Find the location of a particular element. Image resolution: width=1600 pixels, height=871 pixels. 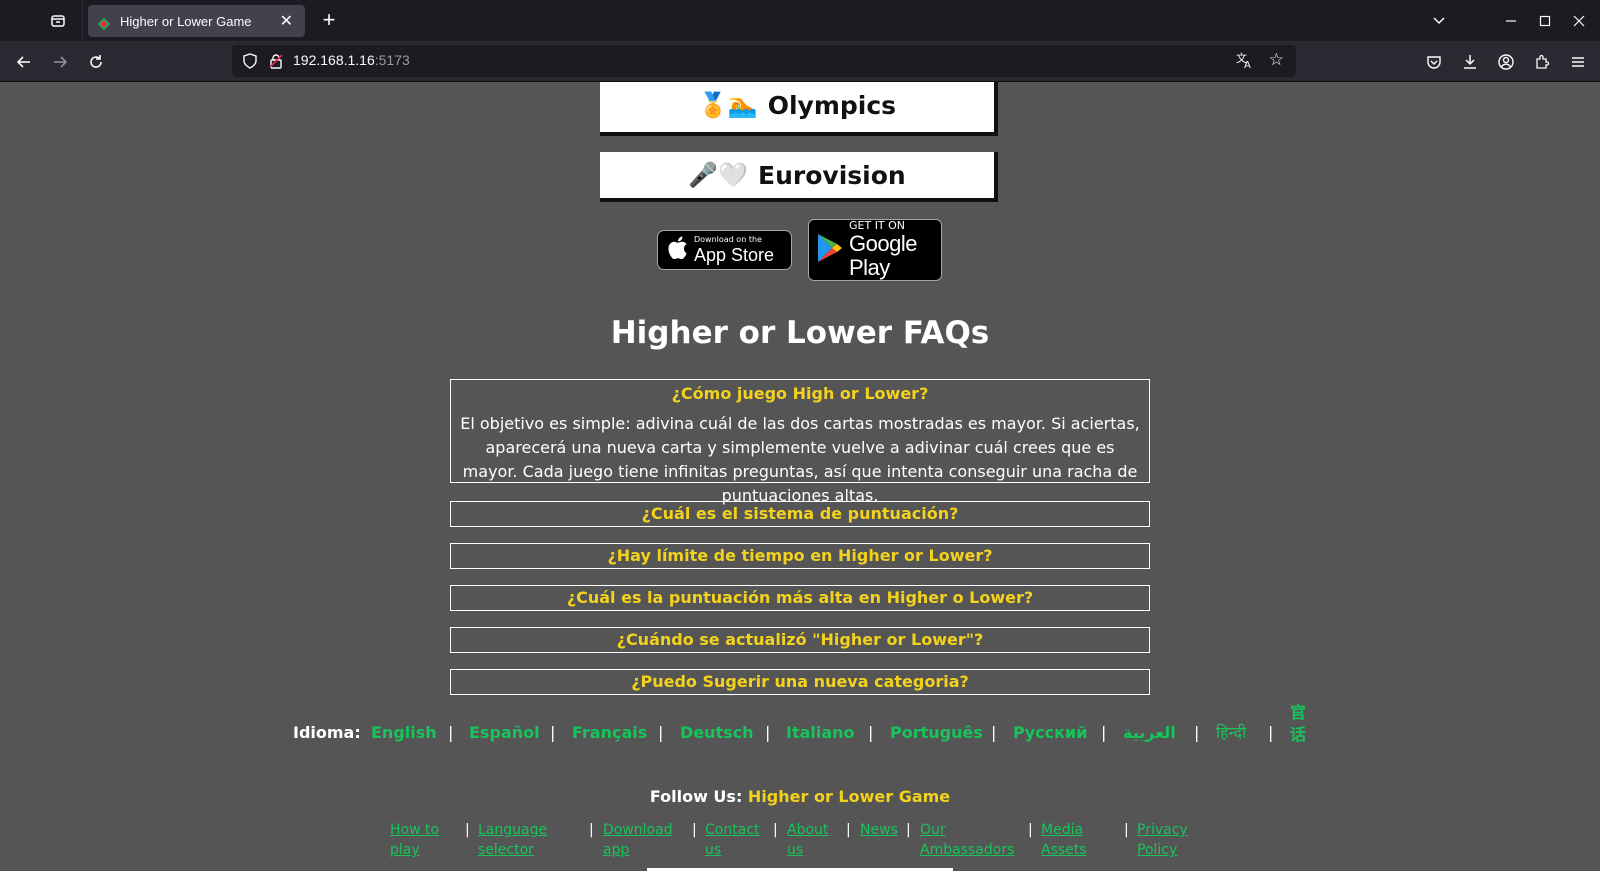

tab-separator is located at coordinates (82, 20).